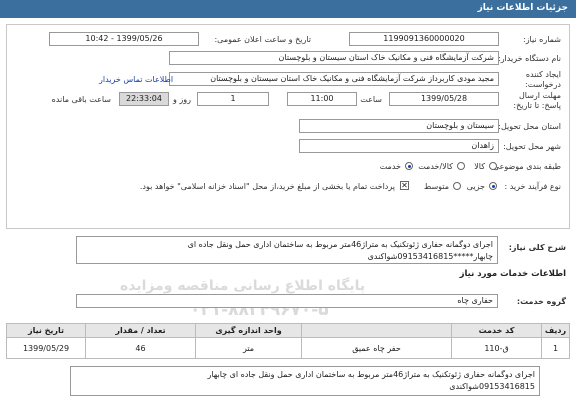 The height and width of the screenshot is (407, 576). Describe the element at coordinates (532, 146) in the screenshot. I see `city-label: شهر محل تحویل:` at that location.